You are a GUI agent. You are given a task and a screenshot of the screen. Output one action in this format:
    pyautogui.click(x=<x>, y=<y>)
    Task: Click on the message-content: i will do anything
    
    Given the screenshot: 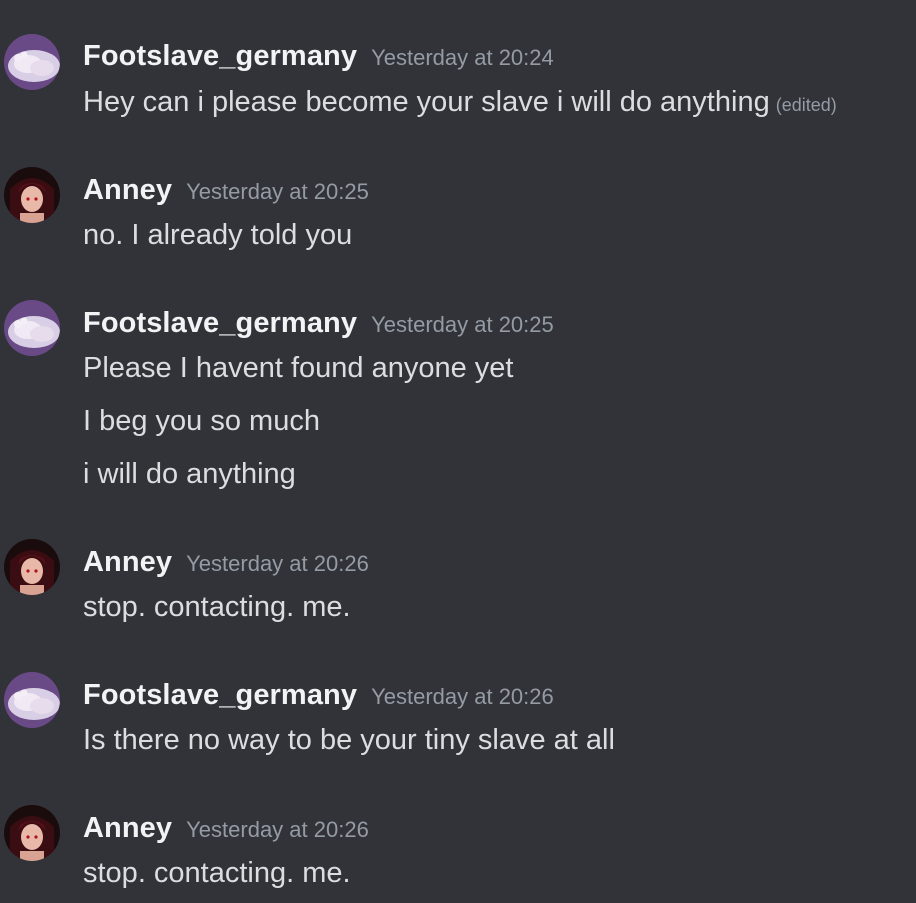 What is the action you would take?
    pyautogui.click(x=189, y=474)
    